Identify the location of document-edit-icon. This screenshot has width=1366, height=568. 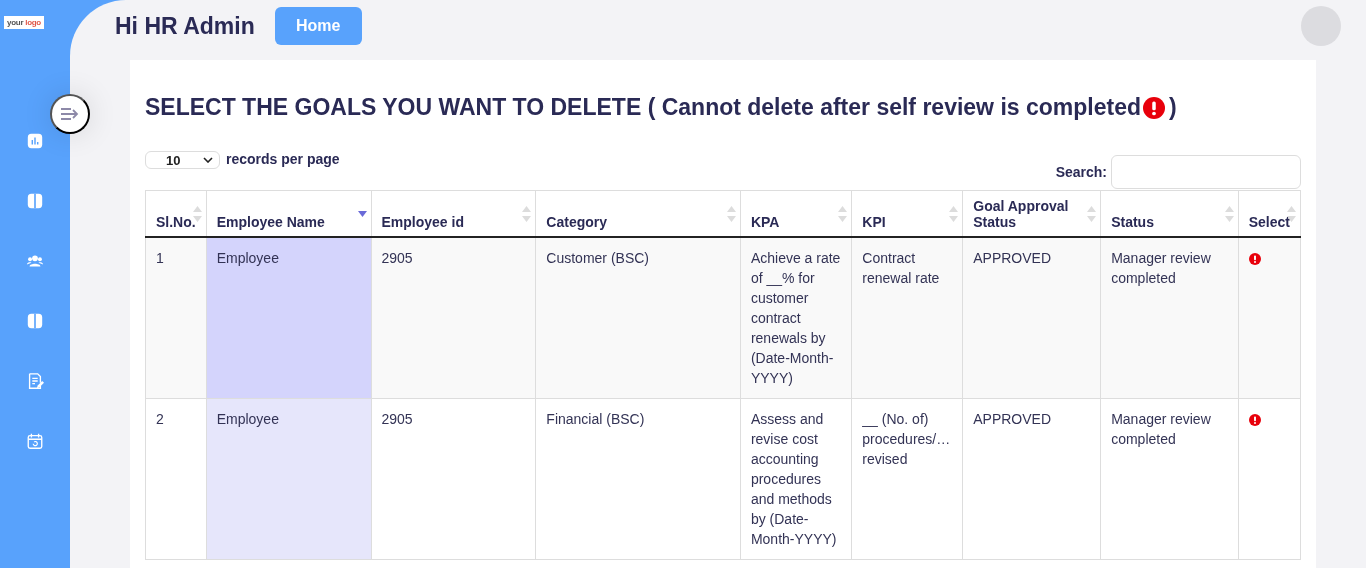
(35, 381).